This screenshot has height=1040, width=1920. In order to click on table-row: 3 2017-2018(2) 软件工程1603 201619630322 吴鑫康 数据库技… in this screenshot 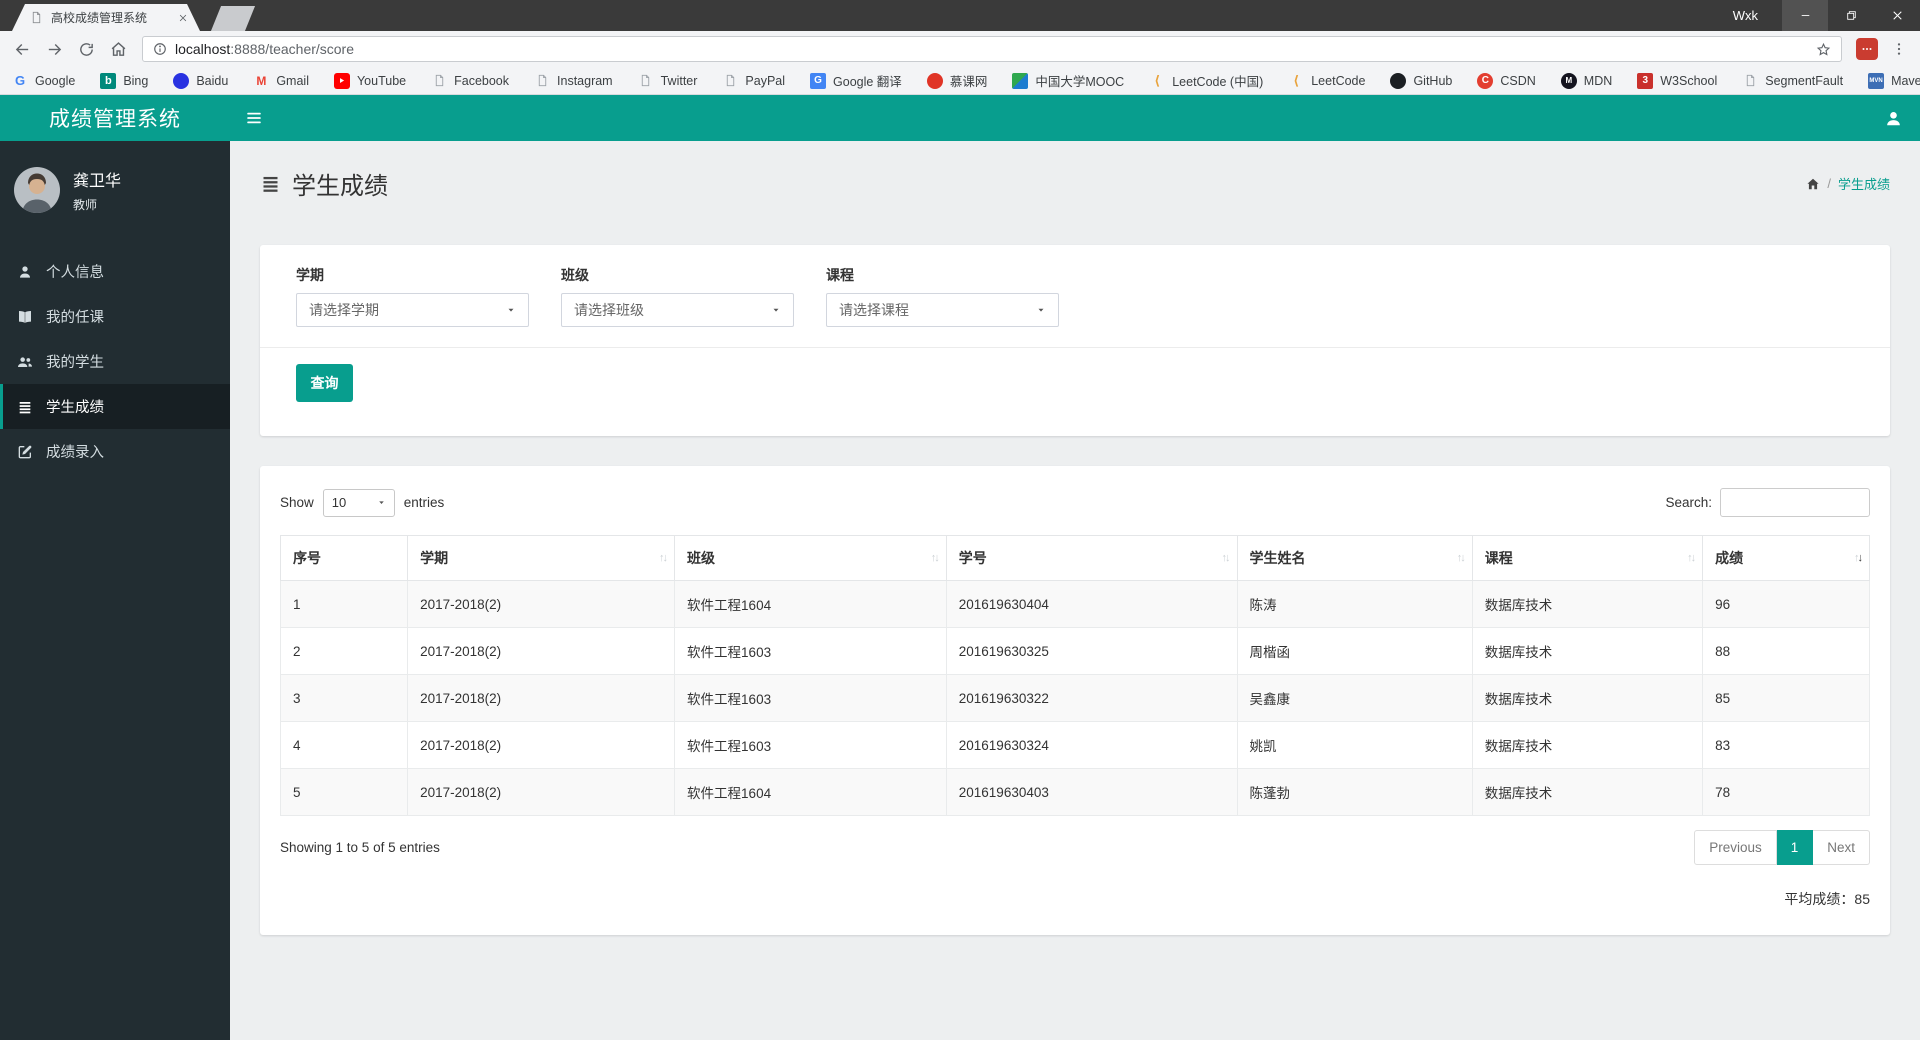, I will do `click(1074, 698)`.